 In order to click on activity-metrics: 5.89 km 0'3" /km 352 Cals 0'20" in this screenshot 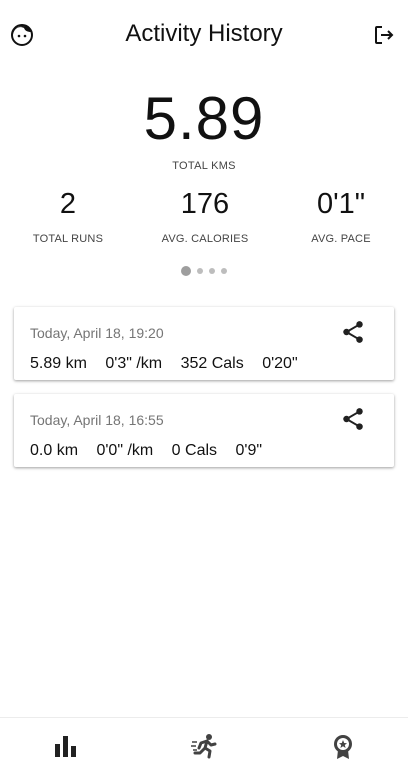, I will do `click(171, 364)`.